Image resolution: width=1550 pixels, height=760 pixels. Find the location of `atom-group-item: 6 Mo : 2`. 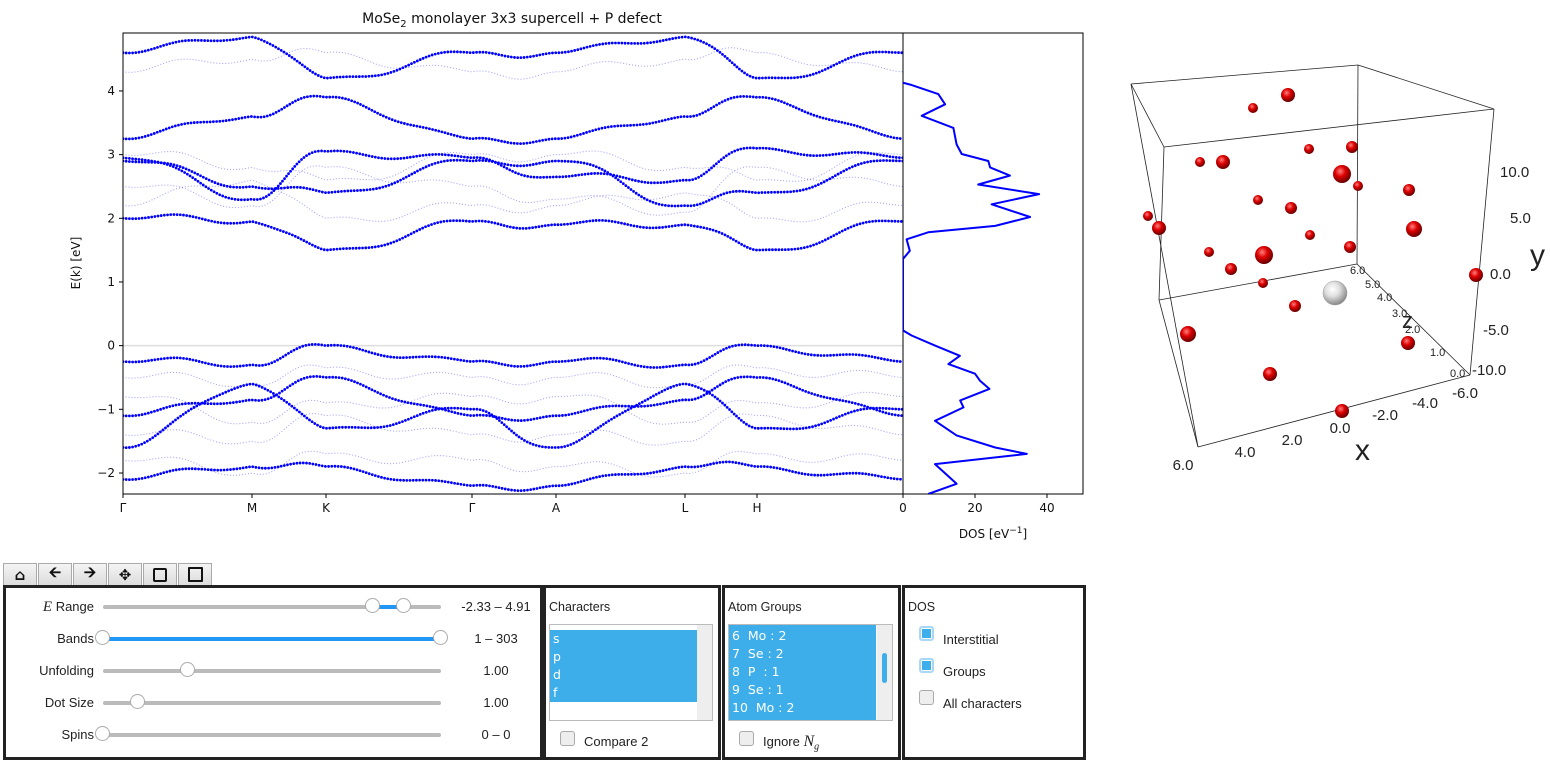

atom-group-item: 6 Mo : 2 is located at coordinates (802, 636).